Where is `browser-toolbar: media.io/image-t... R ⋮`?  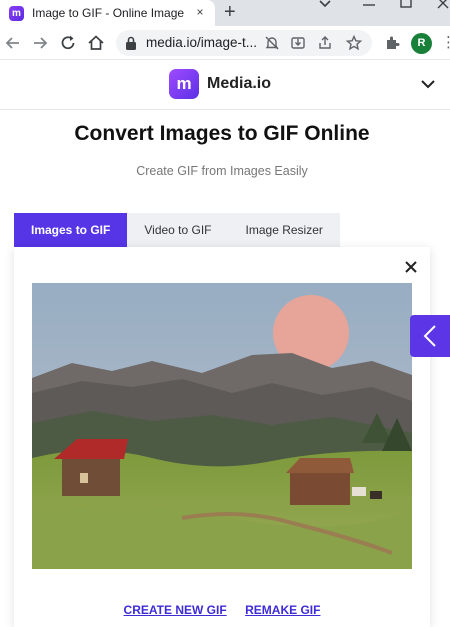
browser-toolbar: media.io/image-t... R ⋮ is located at coordinates (225, 43).